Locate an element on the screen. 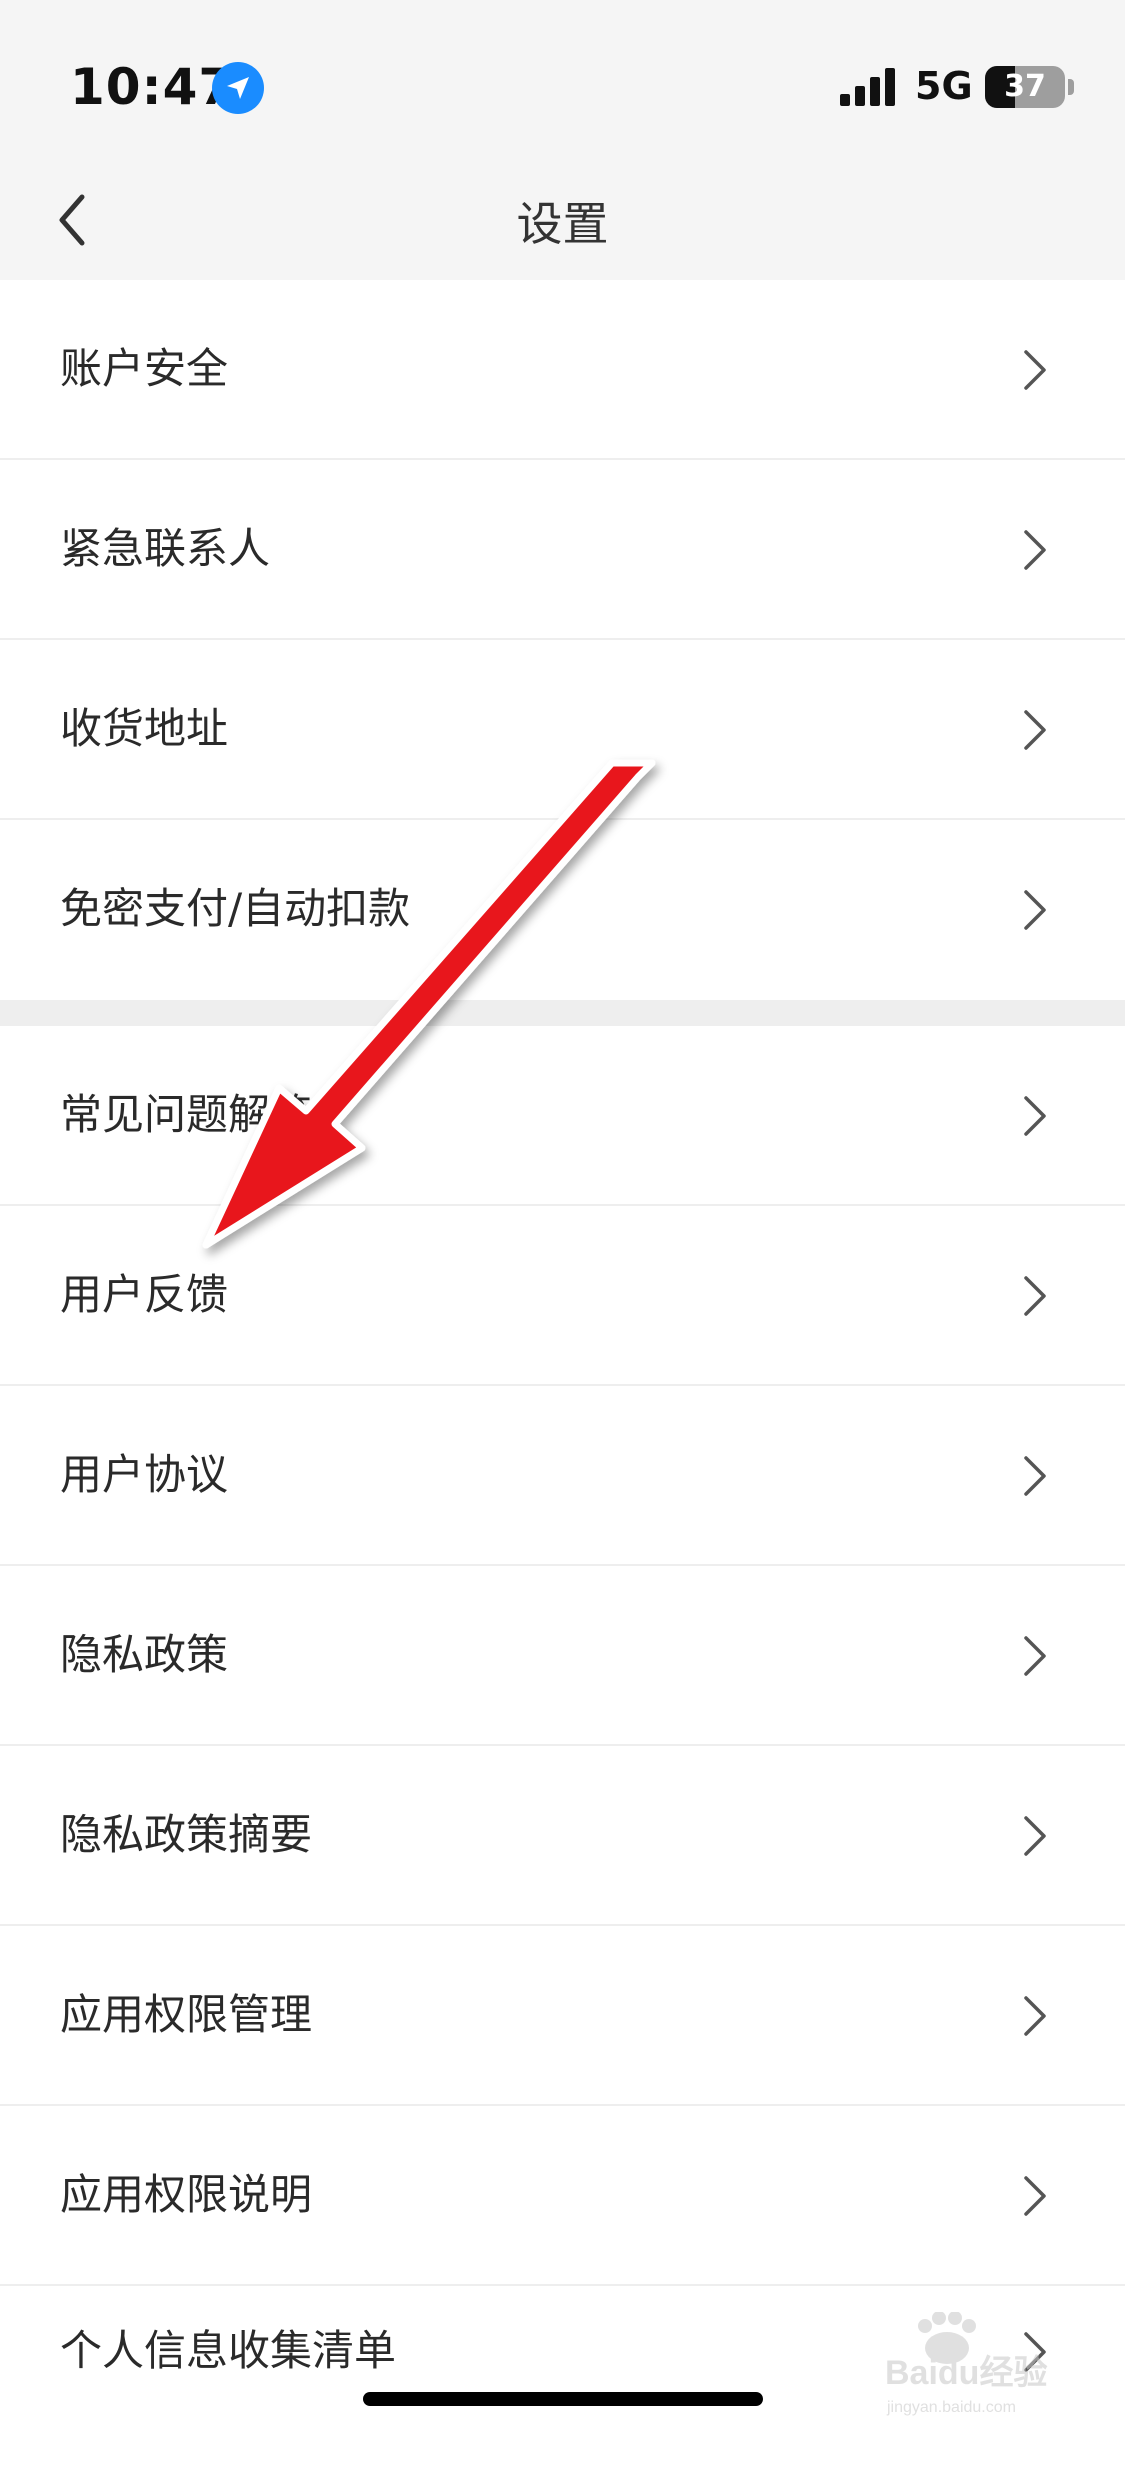 The height and width of the screenshot is (2466, 1125). baidu-watermark: Baidu经验 jingyan.baidu.com is located at coordinates (966, 2364).